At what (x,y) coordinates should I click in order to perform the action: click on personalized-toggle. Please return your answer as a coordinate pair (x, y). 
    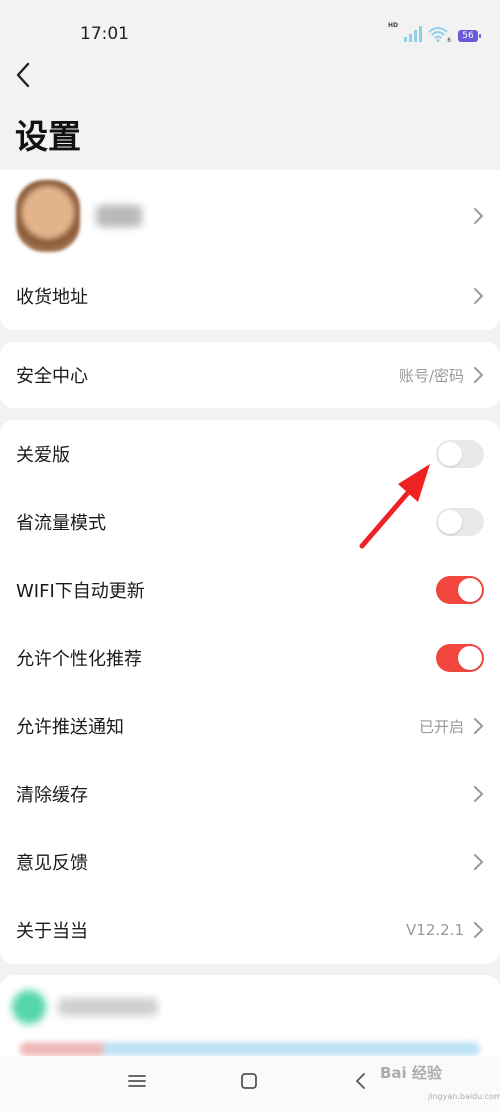
    Looking at the image, I should click on (460, 658).